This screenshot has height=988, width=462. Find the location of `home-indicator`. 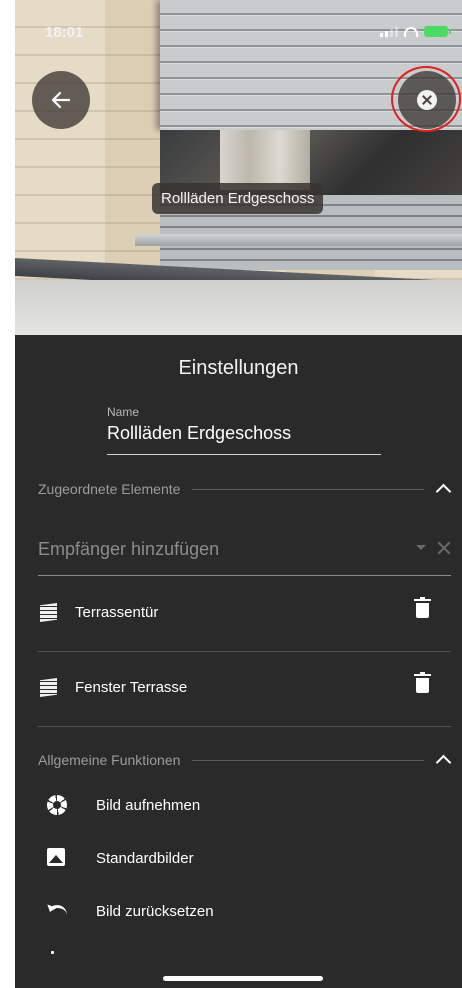

home-indicator is located at coordinates (243, 978).